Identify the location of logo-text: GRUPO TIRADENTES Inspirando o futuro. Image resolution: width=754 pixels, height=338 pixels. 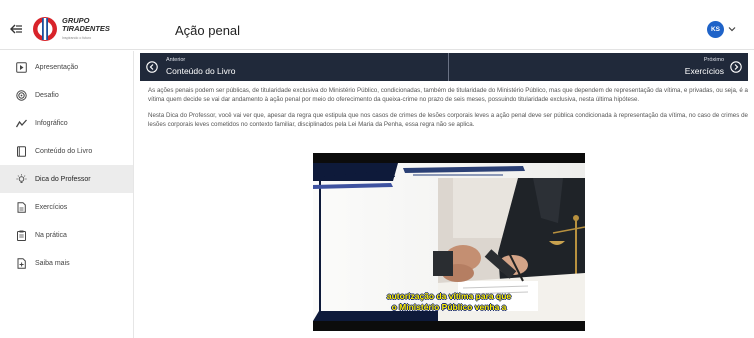
(86, 29).